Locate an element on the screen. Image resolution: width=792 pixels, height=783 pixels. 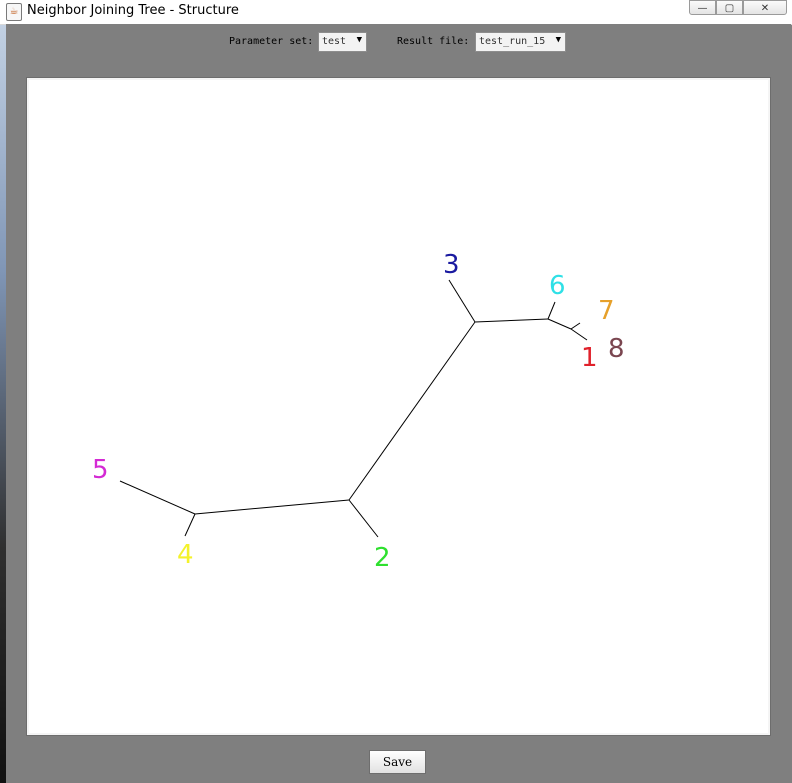
leaf-label-8: 8 is located at coordinates (616, 349).